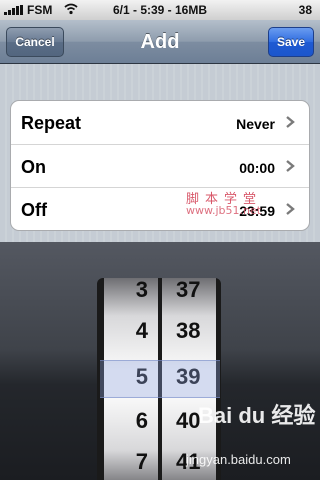  What do you see at coordinates (238, 459) in the screenshot?
I see `watermark-baidu-url: jingyan.baidu.com` at bounding box center [238, 459].